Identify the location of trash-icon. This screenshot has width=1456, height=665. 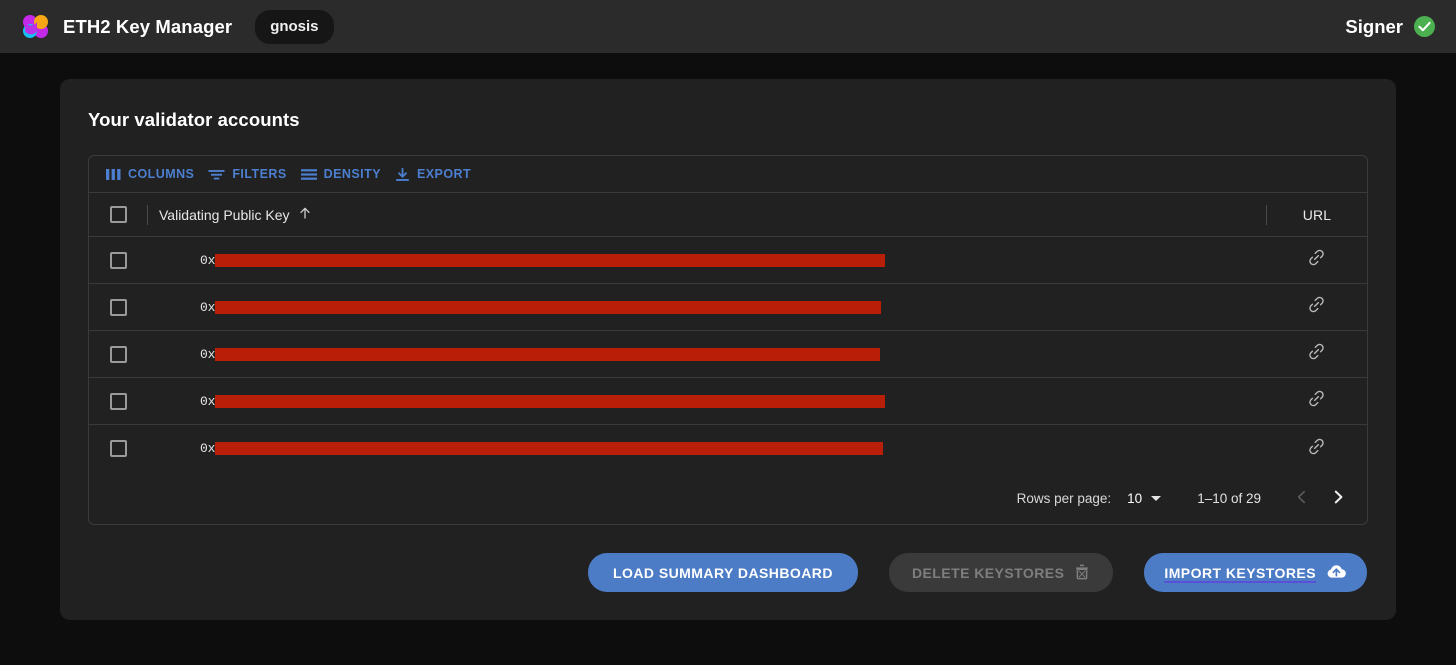
(1082, 573).